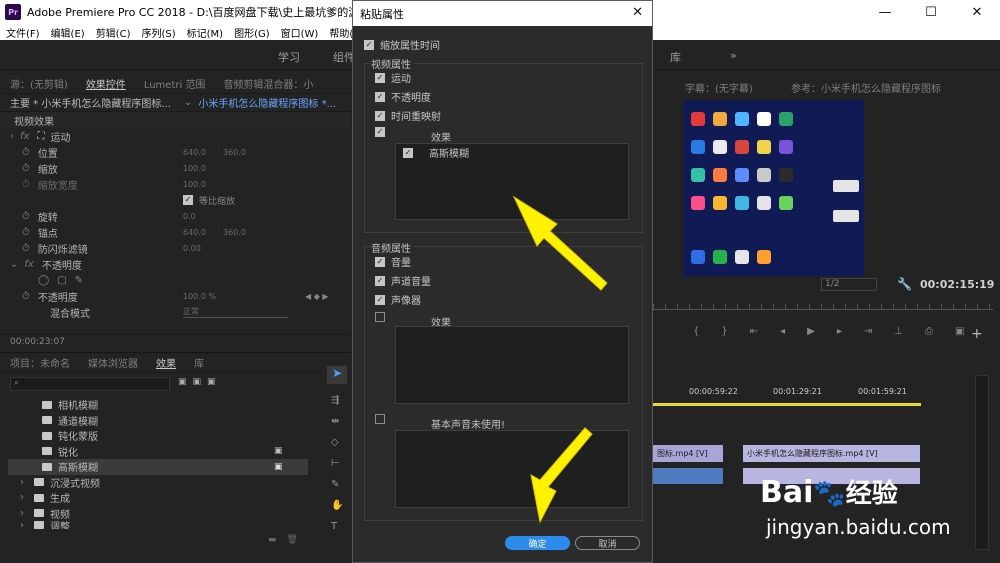 The height and width of the screenshot is (563, 1000). Describe the element at coordinates (957, 284) in the screenshot. I see `program-timecode: 00:02:15:19` at that location.